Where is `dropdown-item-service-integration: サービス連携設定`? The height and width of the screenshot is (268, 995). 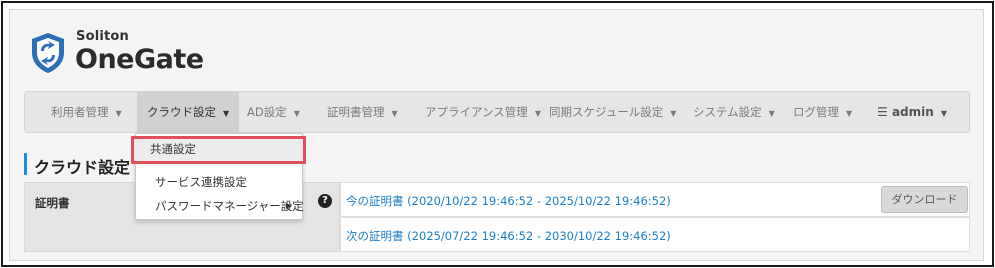 dropdown-item-service-integration: サービス連携設定 is located at coordinates (219, 182).